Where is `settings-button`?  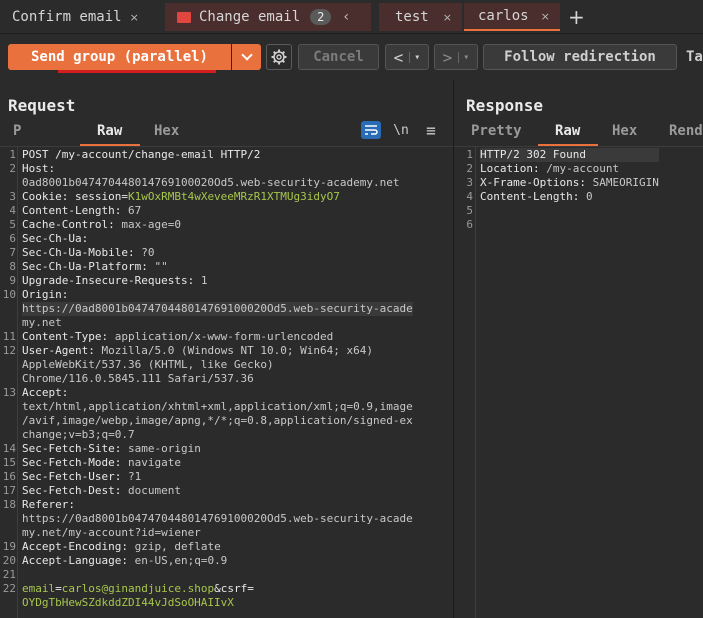
settings-button is located at coordinates (279, 57).